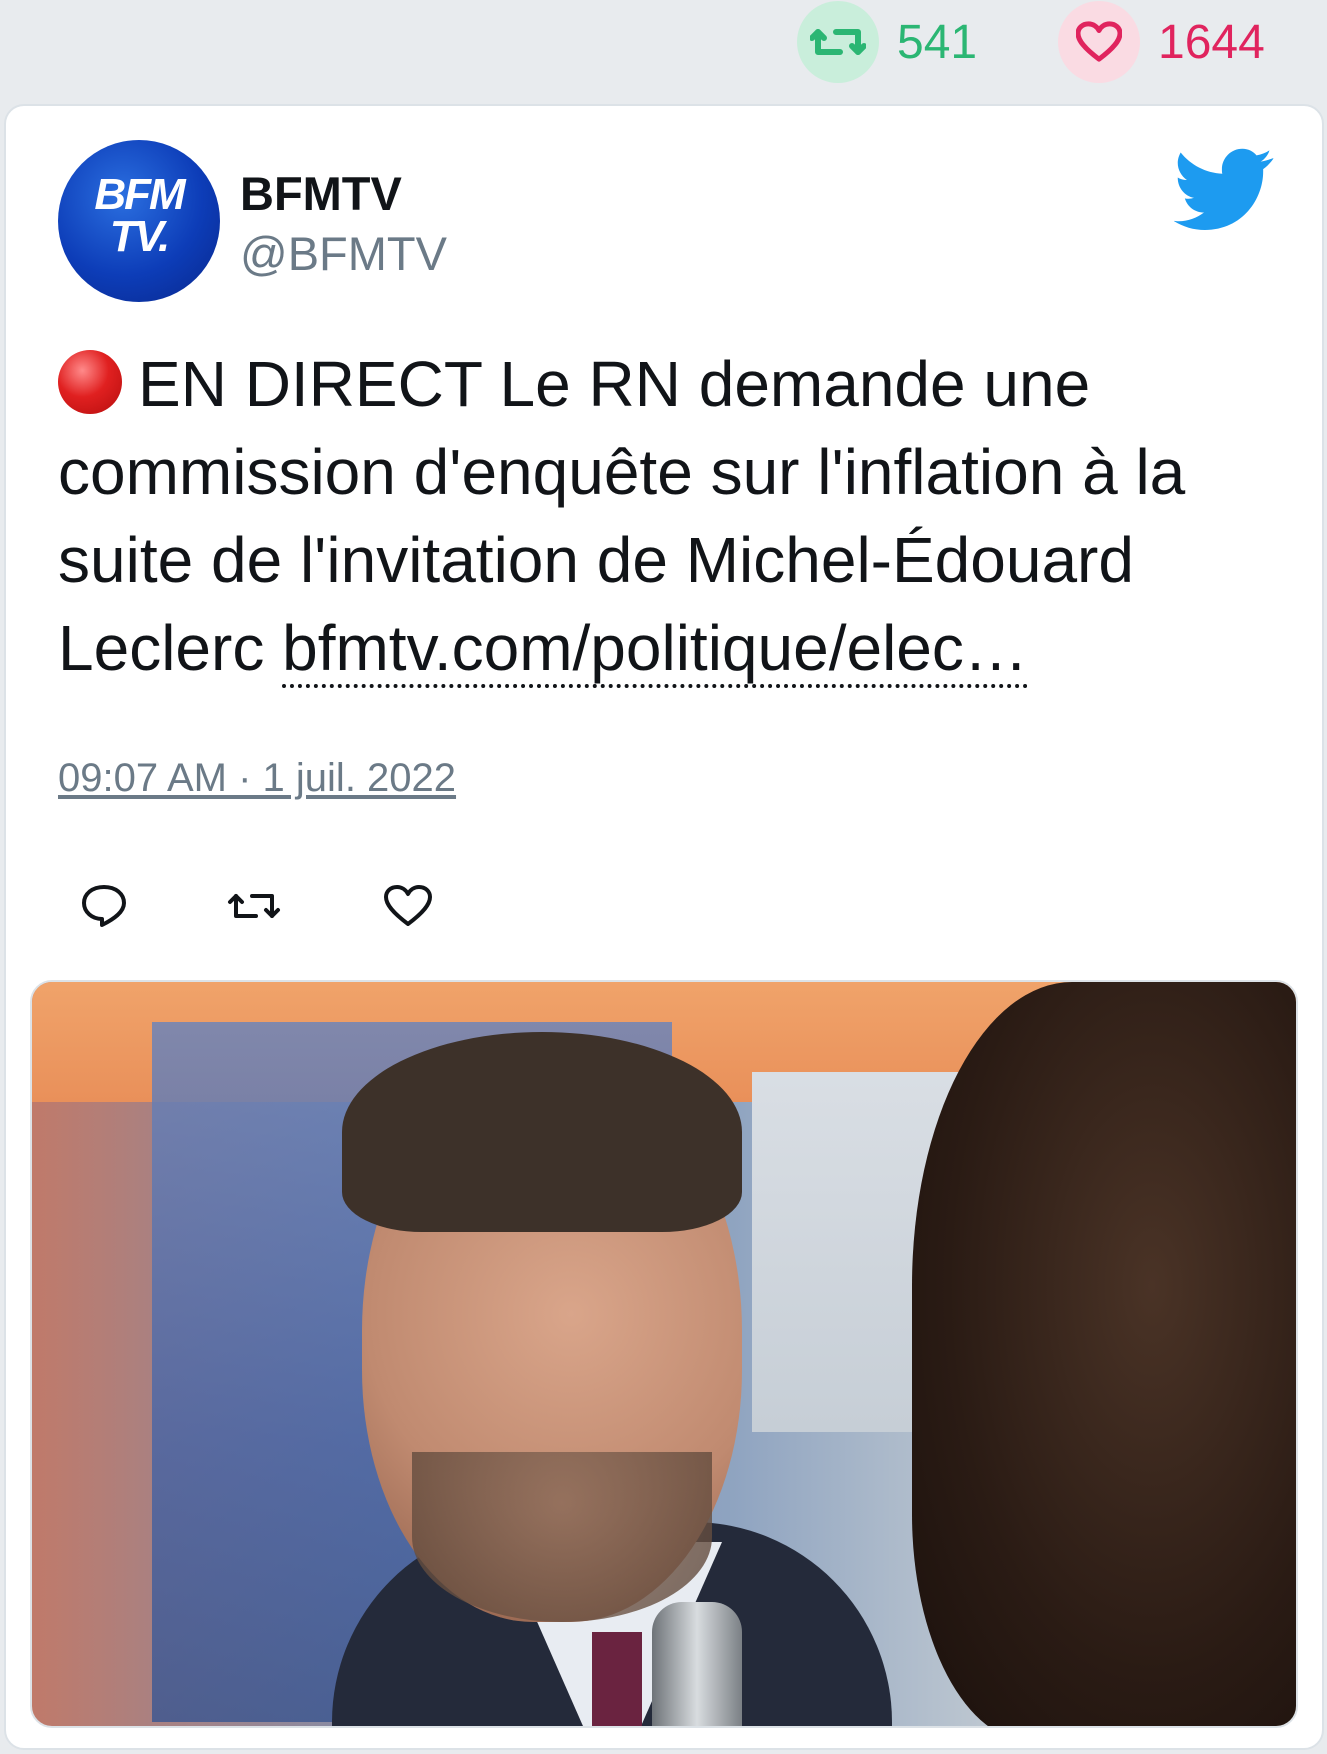 The width and height of the screenshot is (1327, 1754). I want to click on retweet-stat: 541, so click(887, 42).